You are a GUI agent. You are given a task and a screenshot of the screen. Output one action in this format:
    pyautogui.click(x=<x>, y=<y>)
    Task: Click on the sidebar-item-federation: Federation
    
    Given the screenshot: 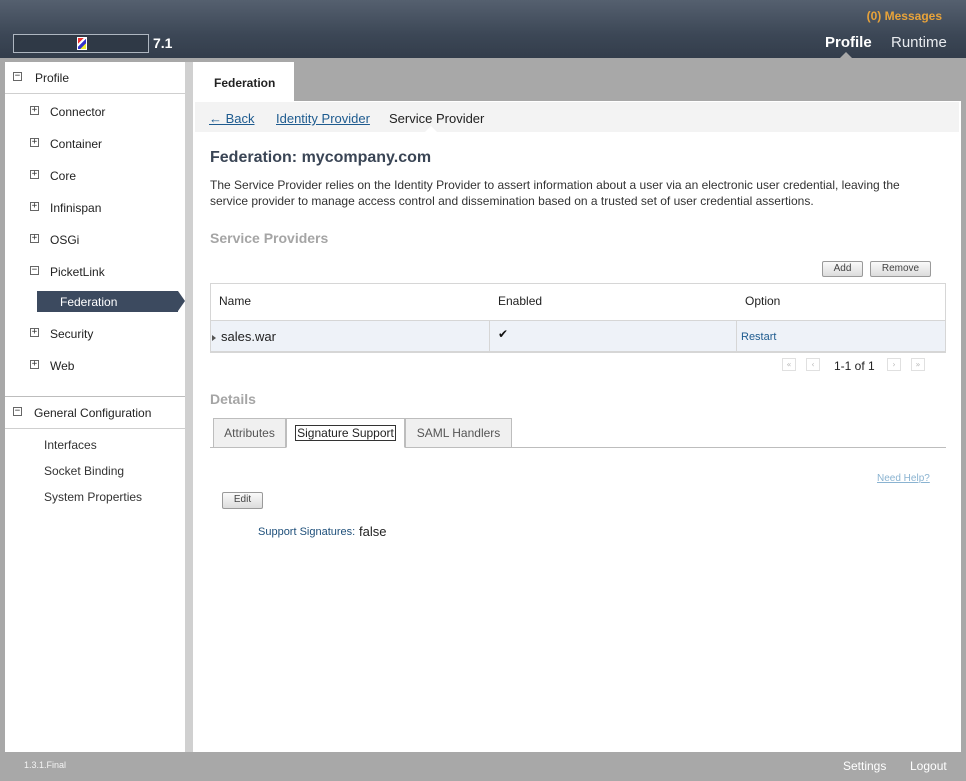 What is the action you would take?
    pyautogui.click(x=107, y=301)
    